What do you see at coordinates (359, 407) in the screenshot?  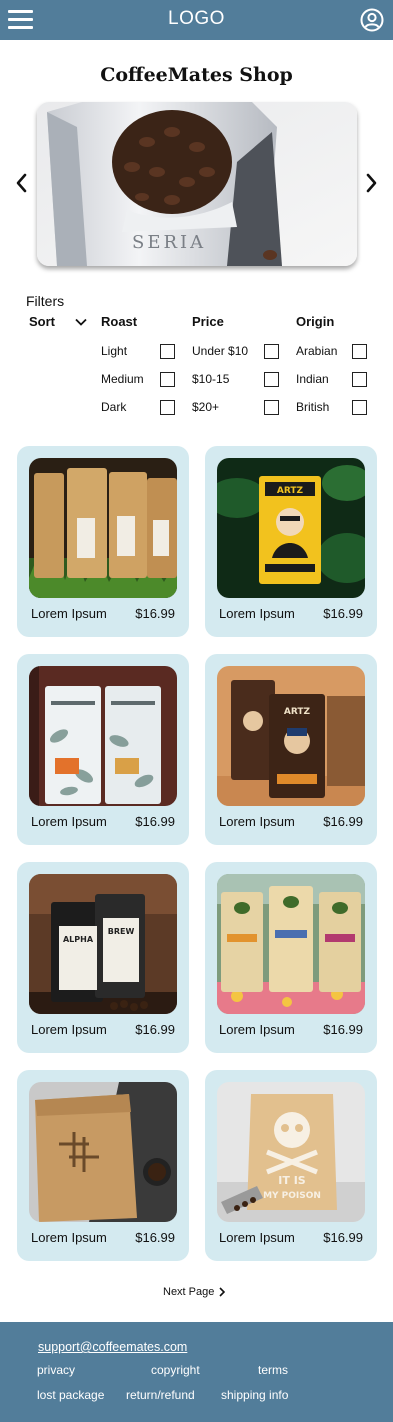 I see `checkbox-british` at bounding box center [359, 407].